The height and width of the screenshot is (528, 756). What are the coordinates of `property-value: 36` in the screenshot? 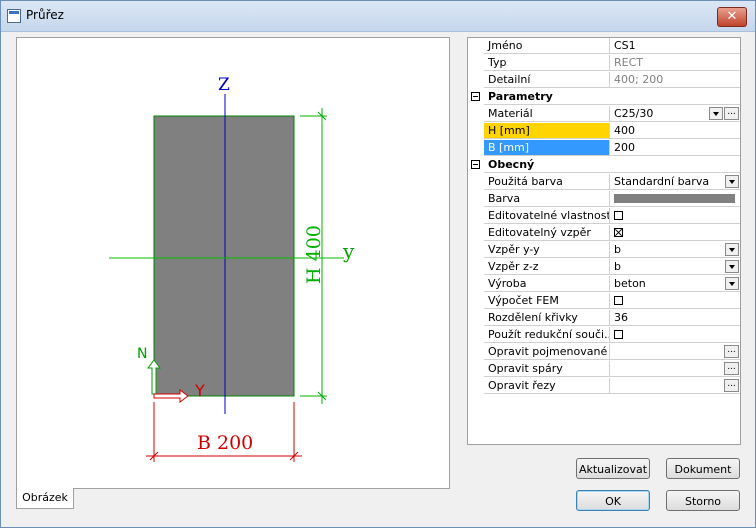 It's located at (675, 318).